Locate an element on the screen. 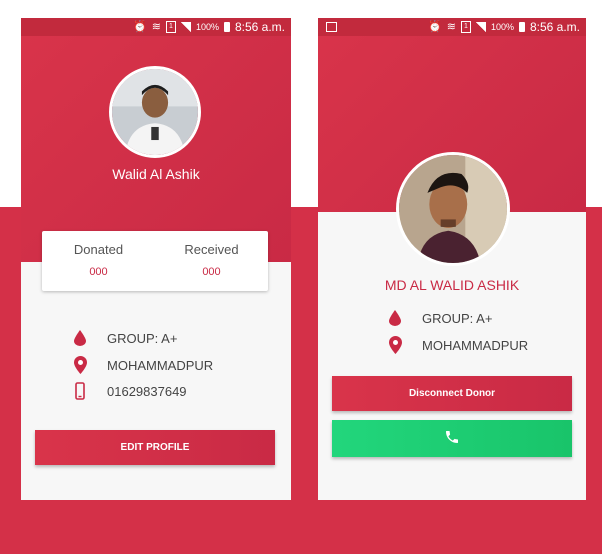 Image resolution: width=602 pixels, height=554 pixels. received-value: 000 is located at coordinates (211, 272).